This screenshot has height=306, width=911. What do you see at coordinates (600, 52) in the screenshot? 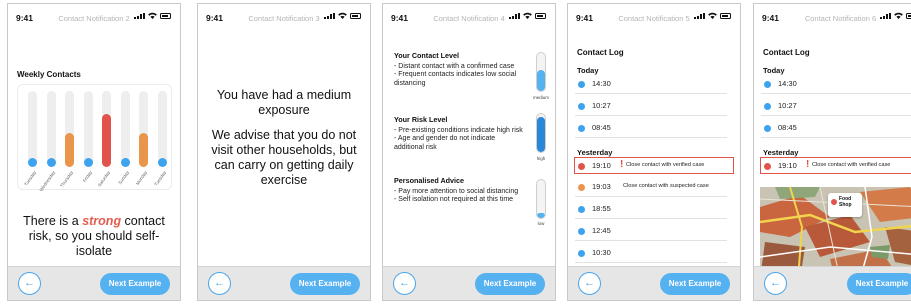
I see `contact-log-title: Contact Log` at bounding box center [600, 52].